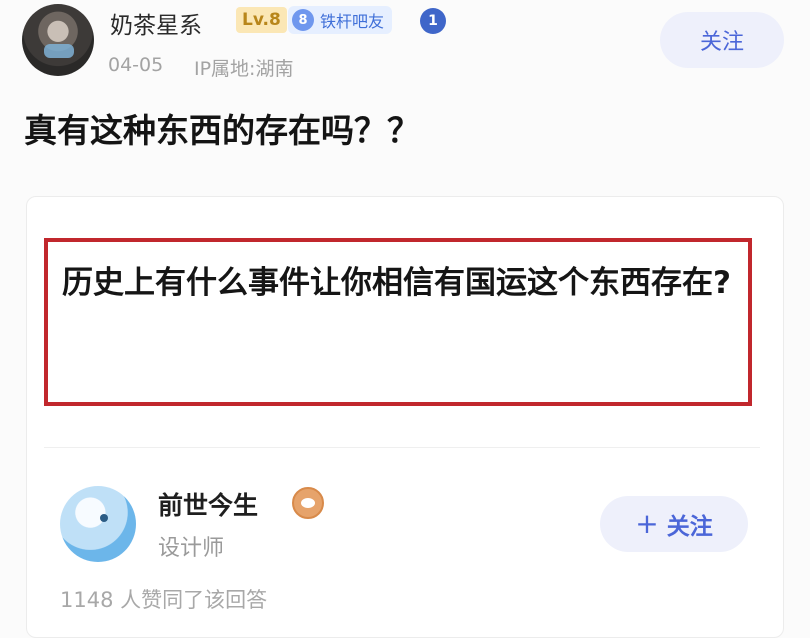  What do you see at coordinates (402, 283) in the screenshot?
I see `question-text: 历史上有什么事件让你相信有国运这个东西存在?` at bounding box center [402, 283].